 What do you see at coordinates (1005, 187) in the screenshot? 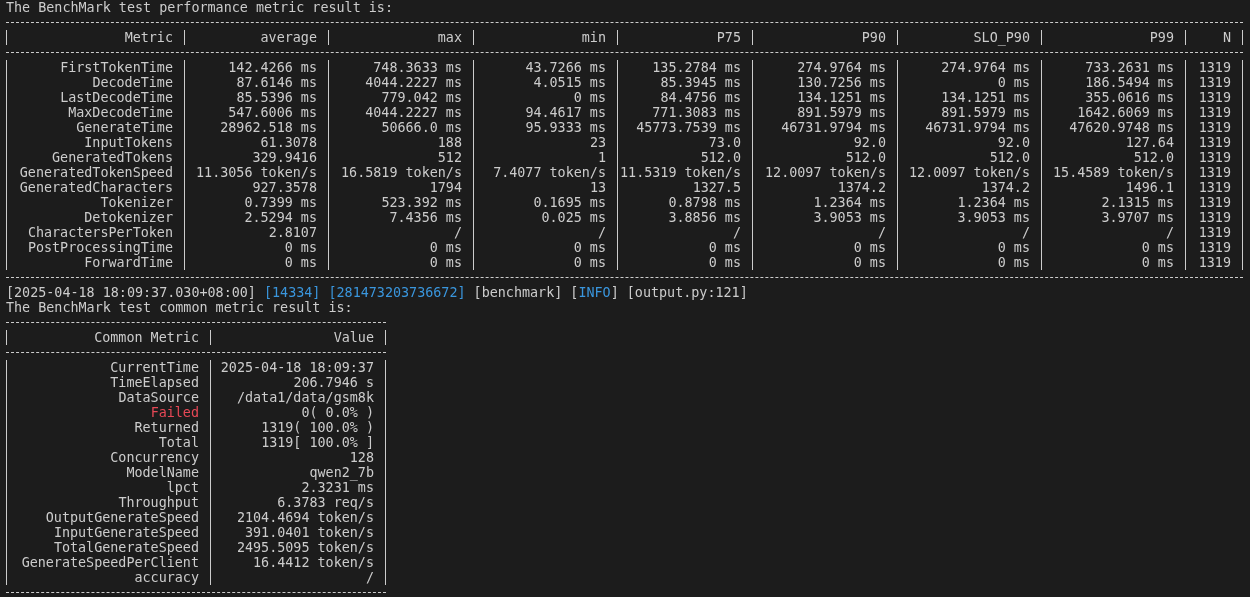
I see `table-cell: 1374.2` at bounding box center [1005, 187].